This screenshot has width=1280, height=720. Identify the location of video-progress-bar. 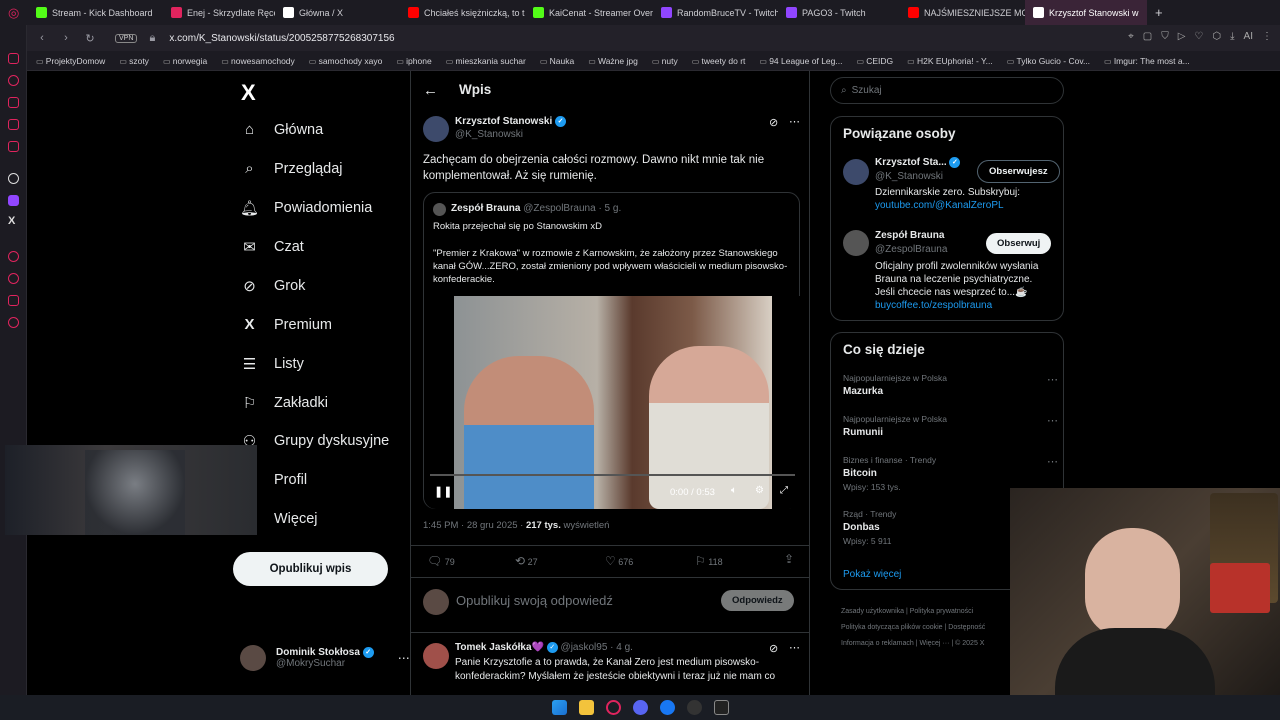
(612, 475).